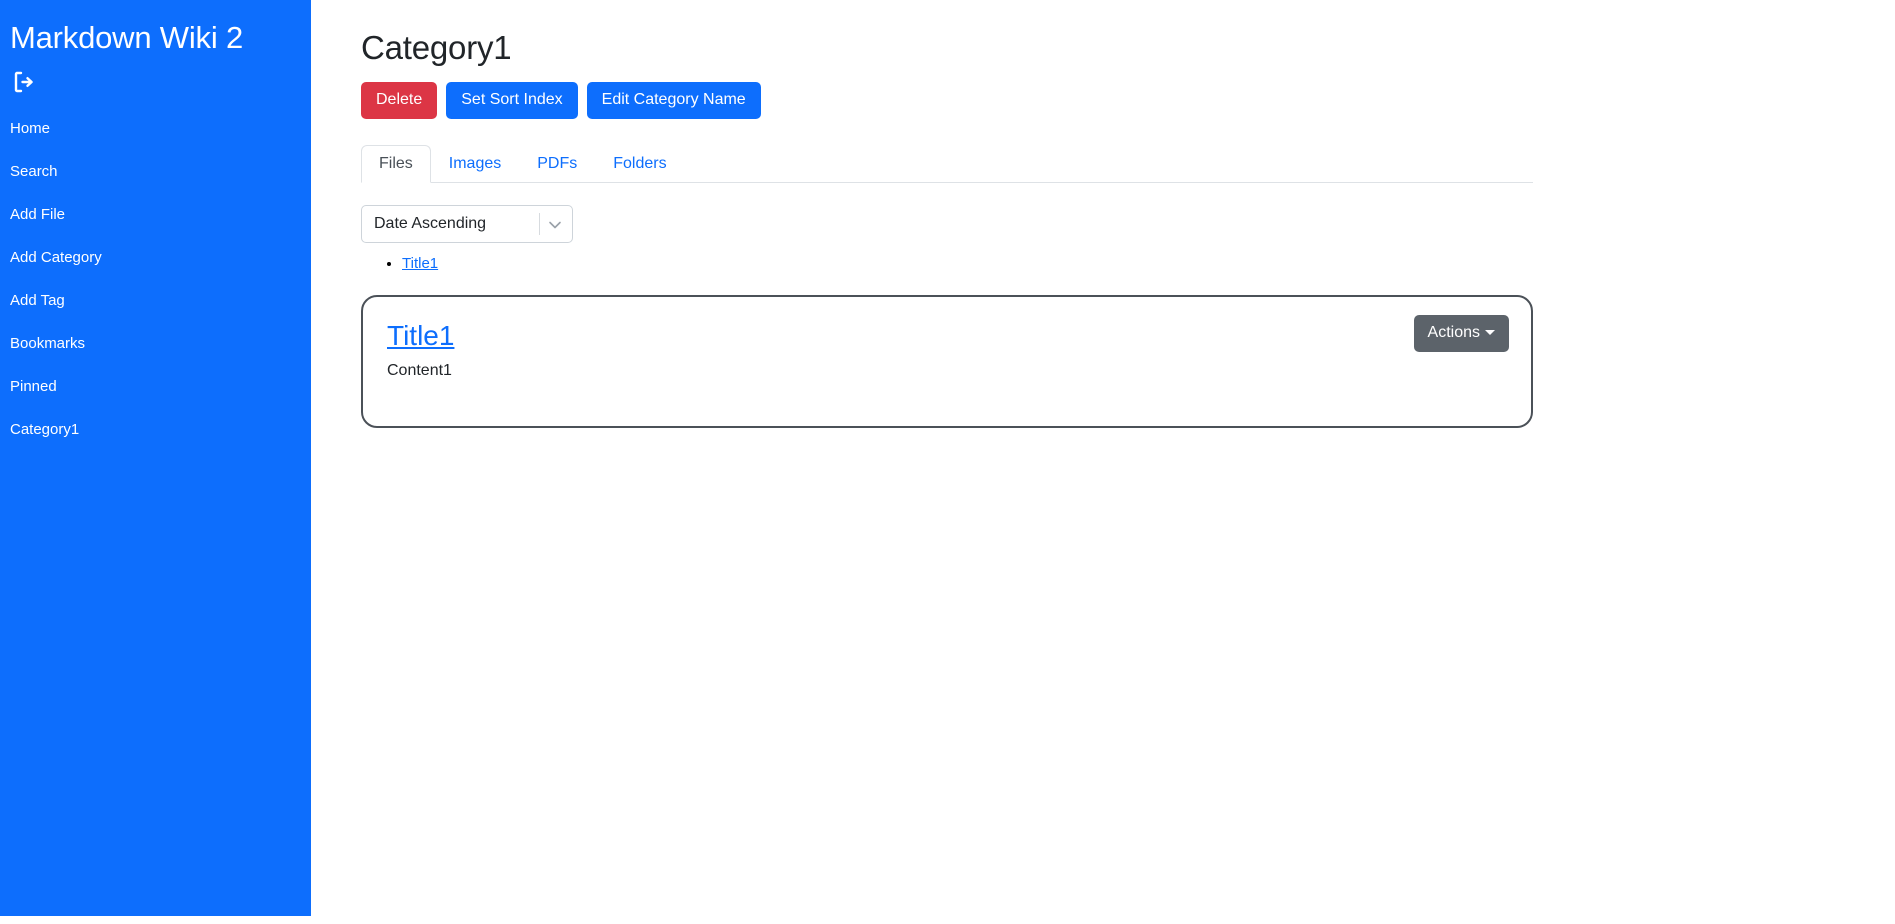  What do you see at coordinates (512, 100) in the screenshot?
I see `set-sort-index-button: Set Sort Index` at bounding box center [512, 100].